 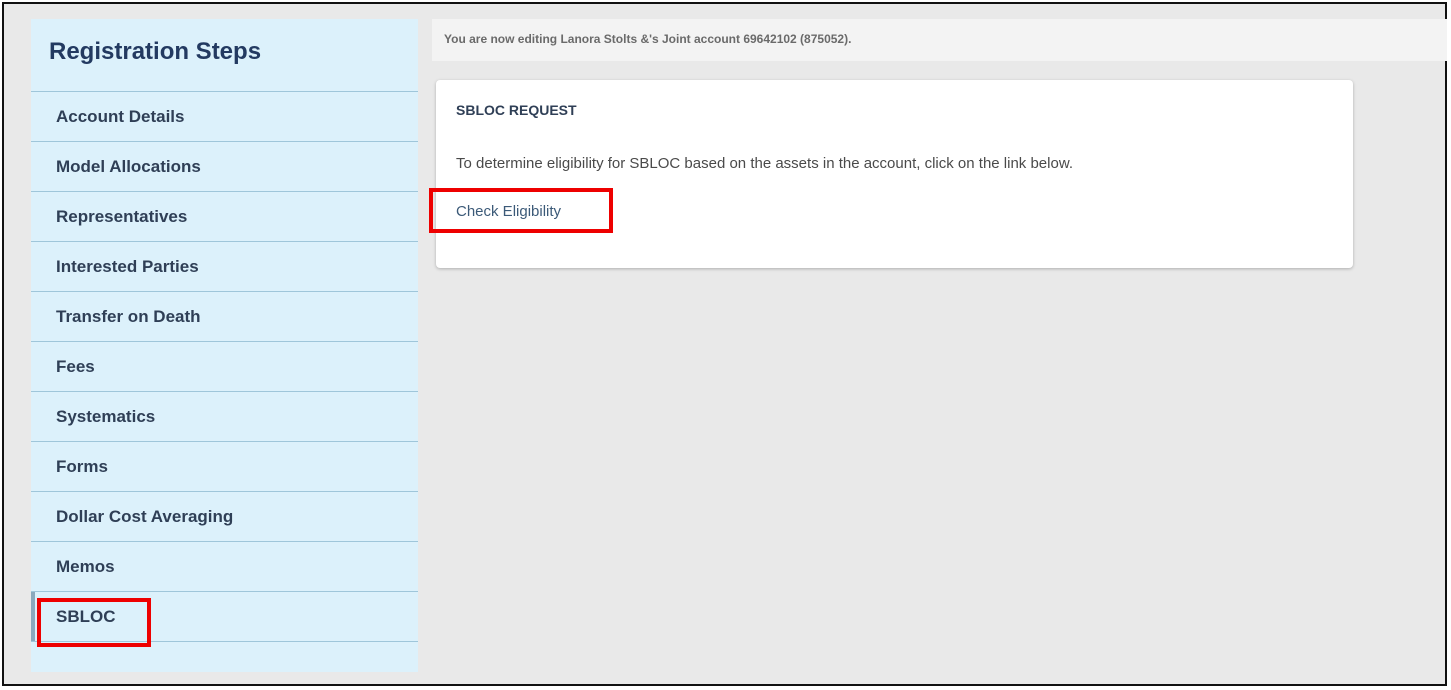 I want to click on card-title: SBLOC REQUEST, so click(x=516, y=110).